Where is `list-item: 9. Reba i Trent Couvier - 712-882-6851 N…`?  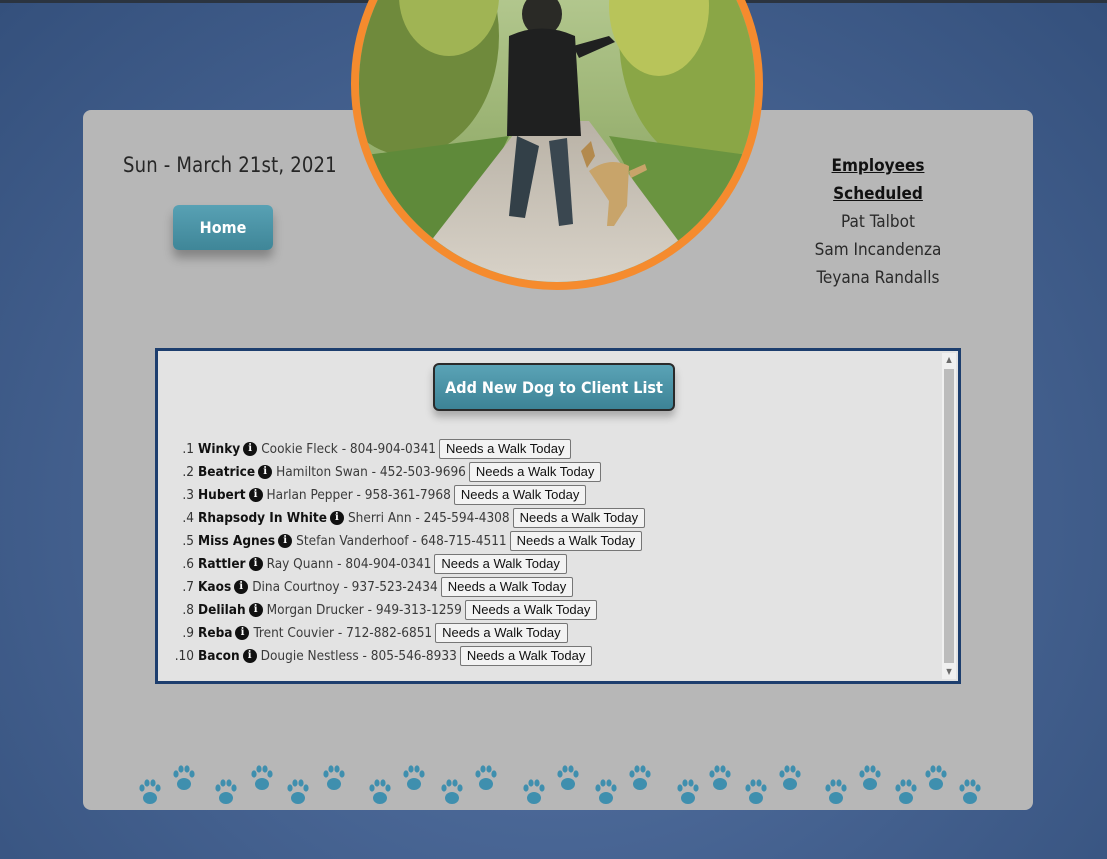
list-item: 9. Reba i Trent Couvier - 712-882-6851 N… is located at coordinates (413, 632).